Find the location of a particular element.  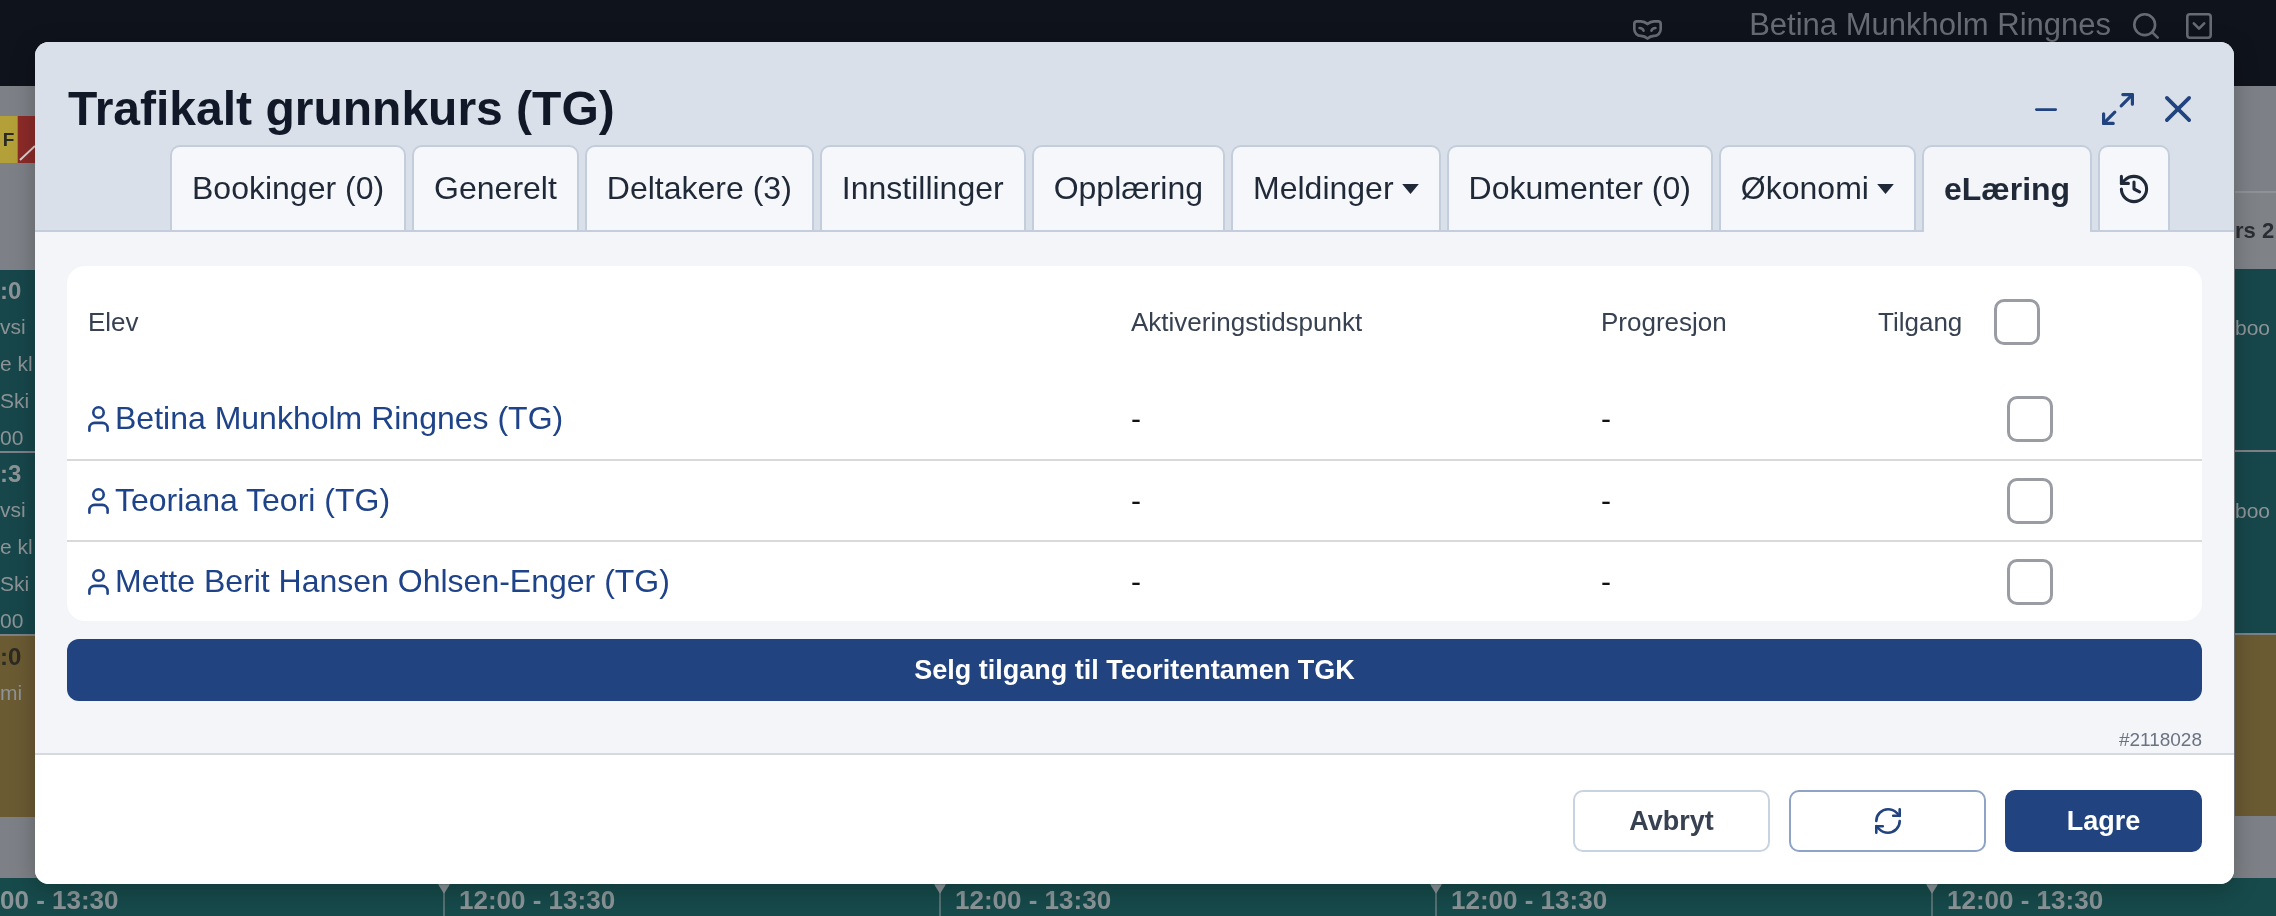

sell-access-button: Selg tilgang til Teoritentamen TGK is located at coordinates (1134, 670).